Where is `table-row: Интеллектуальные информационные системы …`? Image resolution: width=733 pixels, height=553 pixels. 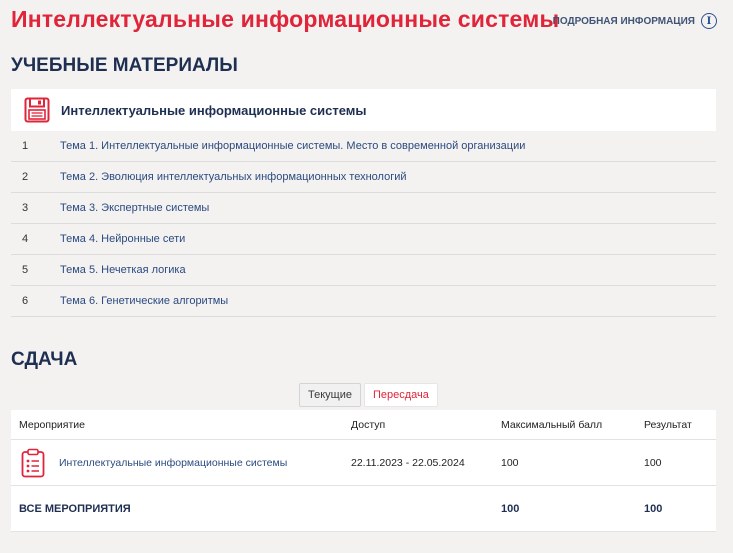
table-row: Интеллектуальные информационные системы … is located at coordinates (363, 463).